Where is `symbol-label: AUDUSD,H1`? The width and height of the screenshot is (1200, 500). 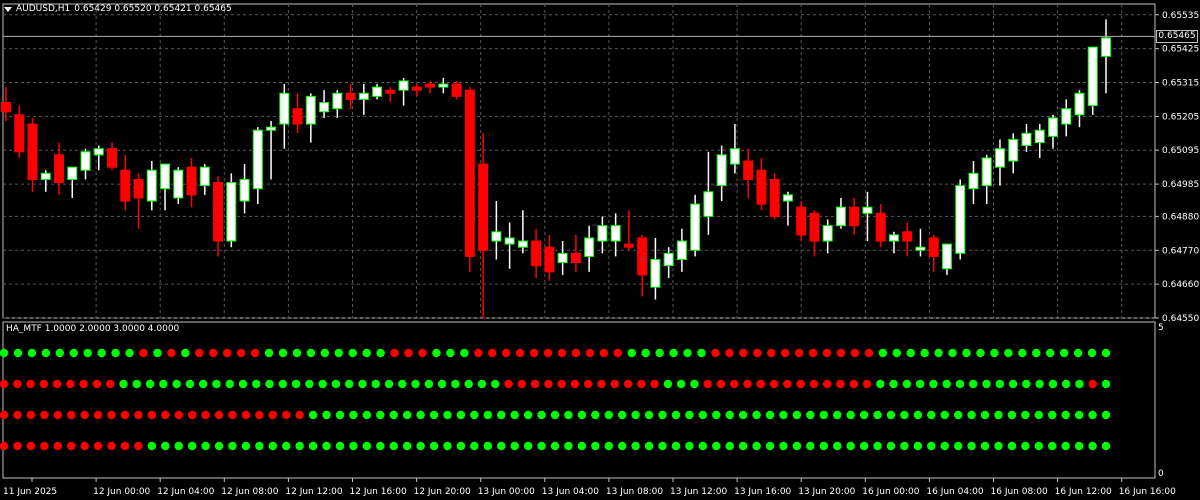
symbol-label: AUDUSD,H1 is located at coordinates (43, 9).